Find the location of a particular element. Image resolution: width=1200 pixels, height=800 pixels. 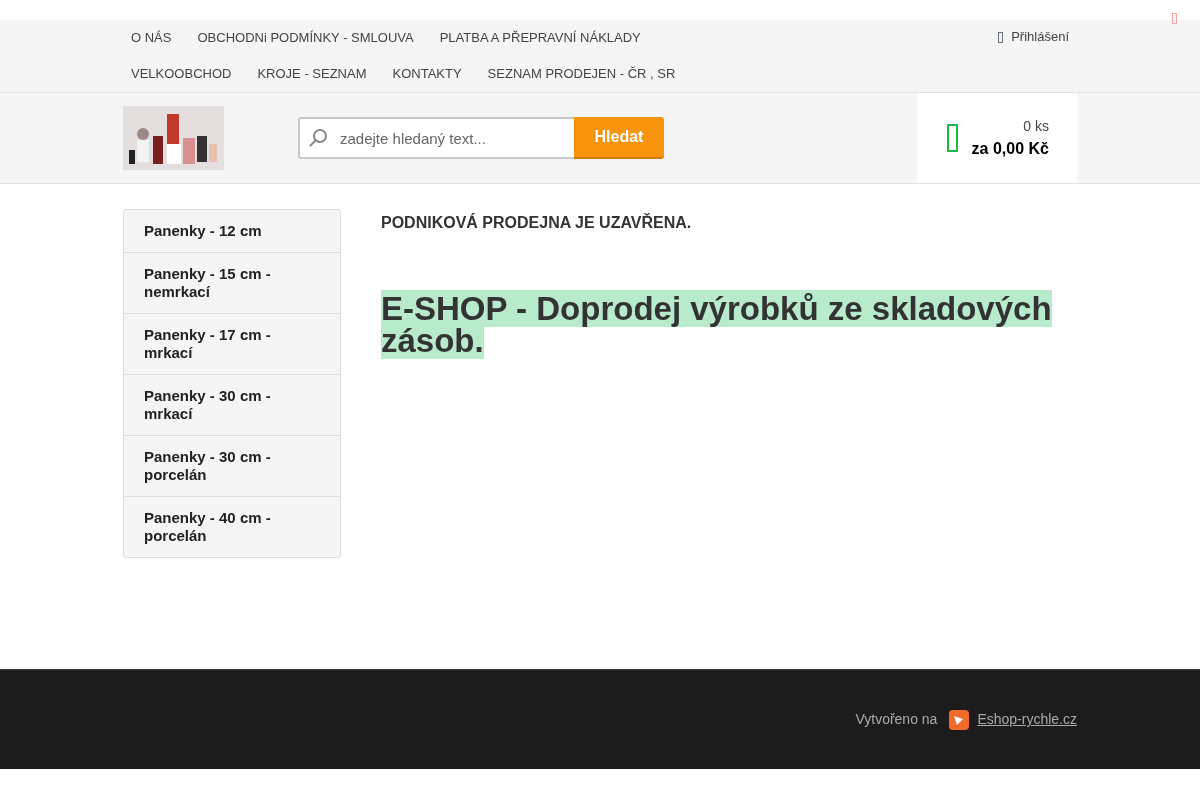

logo-icon is located at coordinates (959, 719).